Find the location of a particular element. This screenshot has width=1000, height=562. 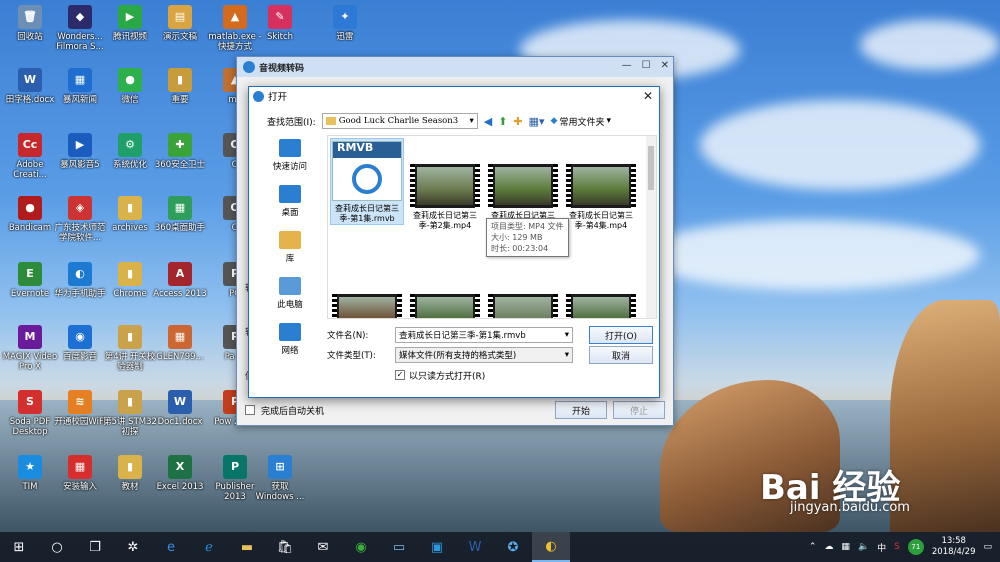

desktop-icon: ◉ 百度影音 is located at coordinates (80, 343).